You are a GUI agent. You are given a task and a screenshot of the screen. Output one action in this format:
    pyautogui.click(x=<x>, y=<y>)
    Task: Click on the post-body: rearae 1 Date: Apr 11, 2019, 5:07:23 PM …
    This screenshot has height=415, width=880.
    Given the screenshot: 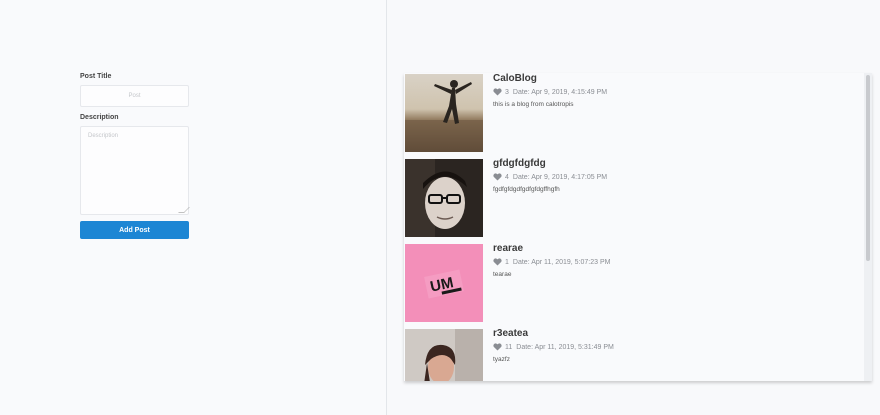 What is the action you would take?
    pyautogui.click(x=673, y=260)
    